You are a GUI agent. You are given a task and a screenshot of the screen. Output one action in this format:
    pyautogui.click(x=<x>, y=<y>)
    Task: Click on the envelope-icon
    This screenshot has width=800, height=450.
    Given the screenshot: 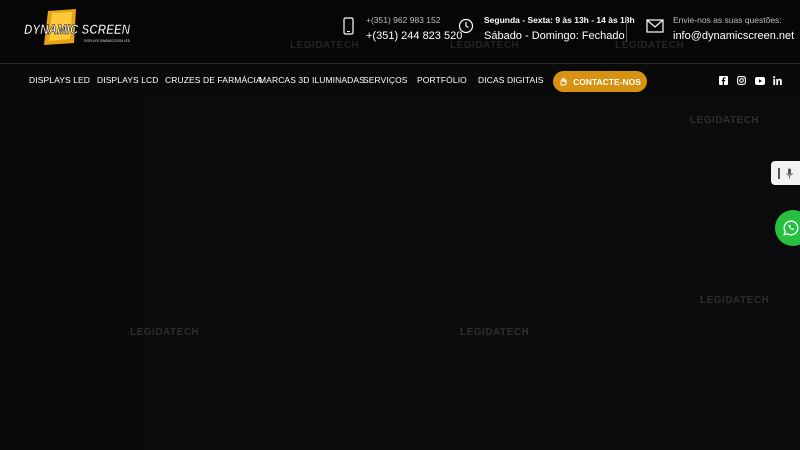 What is the action you would take?
    pyautogui.click(x=655, y=26)
    